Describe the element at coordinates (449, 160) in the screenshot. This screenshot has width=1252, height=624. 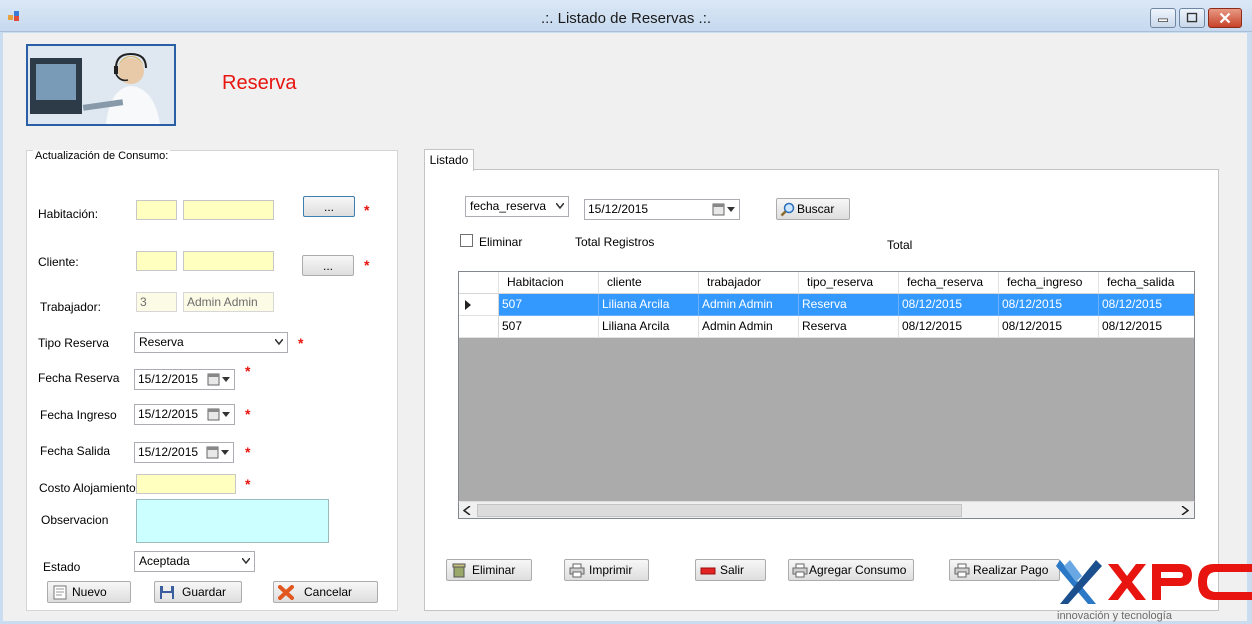
I see `tab-listado: Listado` at that location.